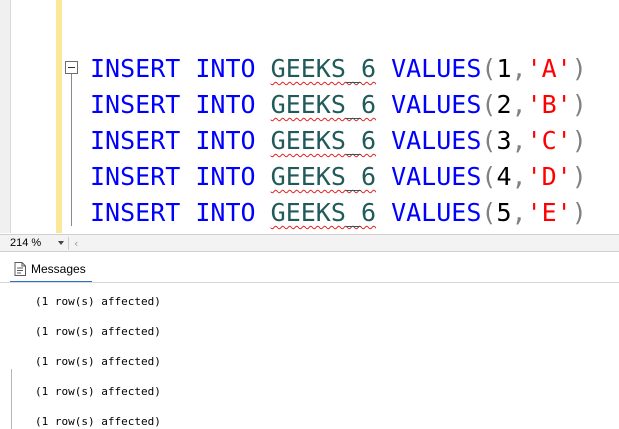  Describe the element at coordinates (59, 116) in the screenshot. I see `change-tracking-bar` at that location.